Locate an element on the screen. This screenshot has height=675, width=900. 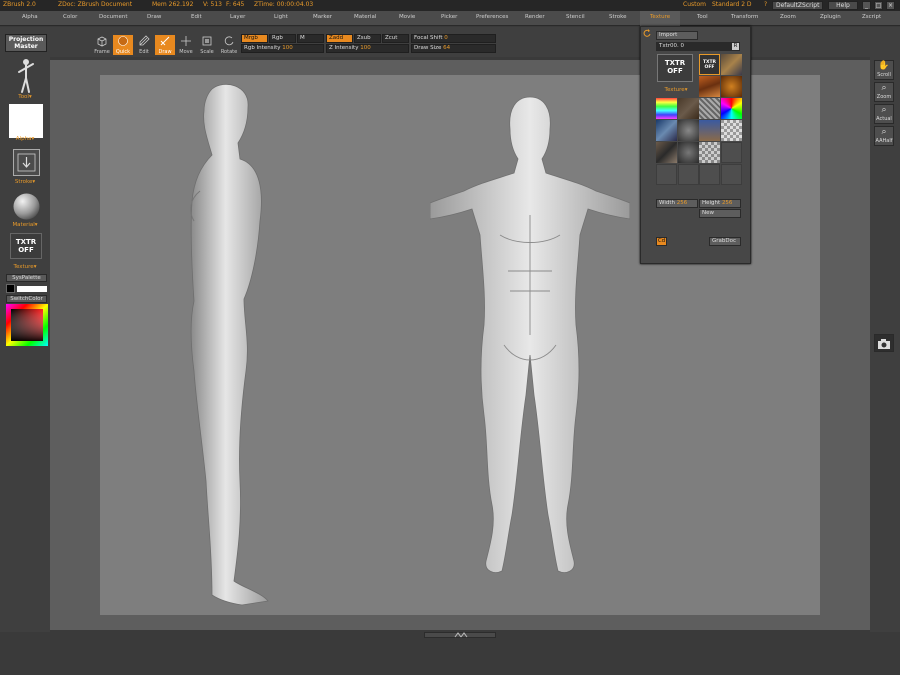
color-picker is located at coordinates (27, 325).